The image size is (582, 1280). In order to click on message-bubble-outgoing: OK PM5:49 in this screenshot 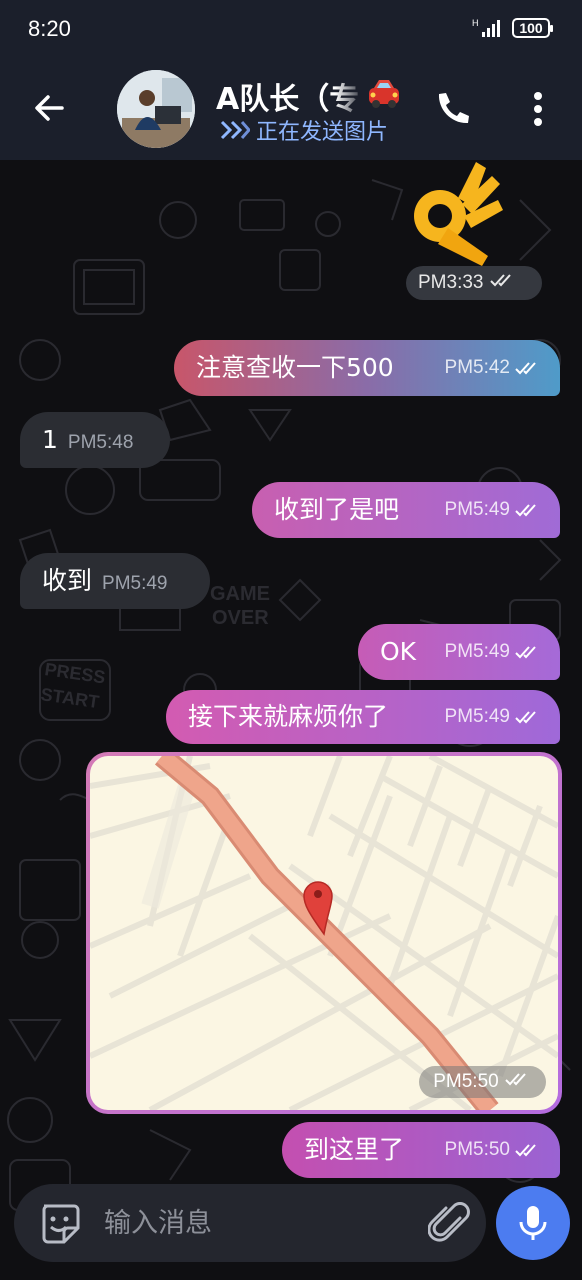, I will do `click(459, 652)`.